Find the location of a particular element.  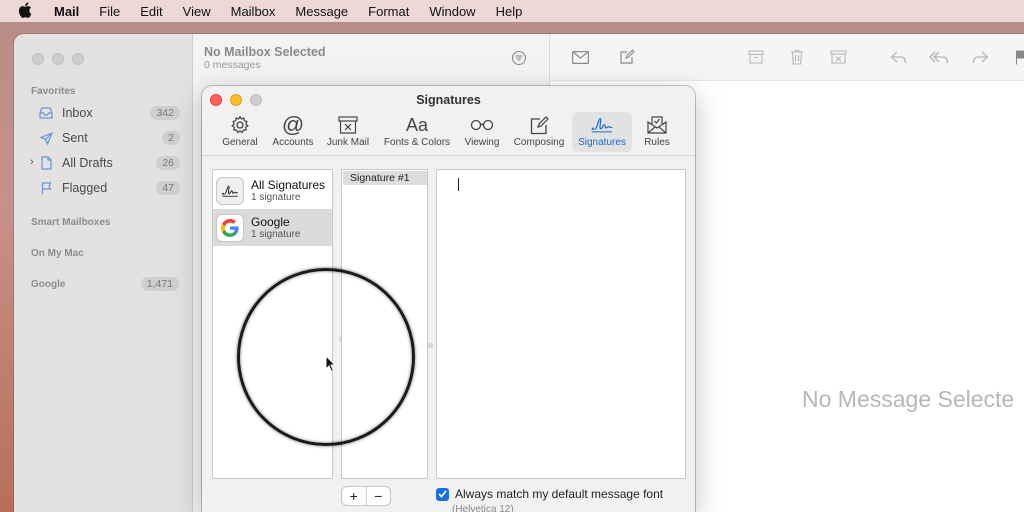

tab-general: General is located at coordinates (240, 132).